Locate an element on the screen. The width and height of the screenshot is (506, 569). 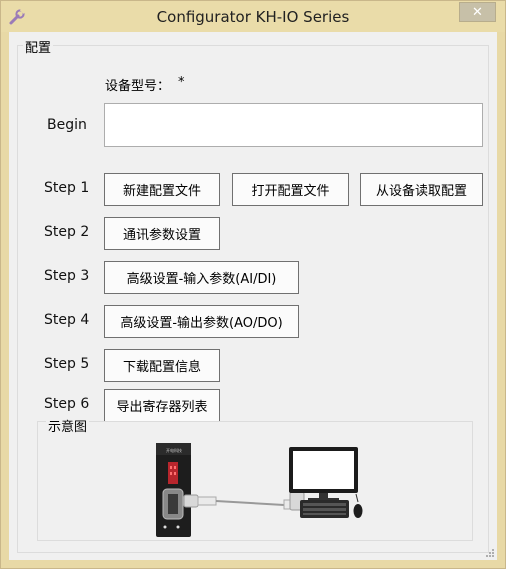
advanced-input-params-button: 高级设置-输入参数(AI/DI) is located at coordinates (201, 277).